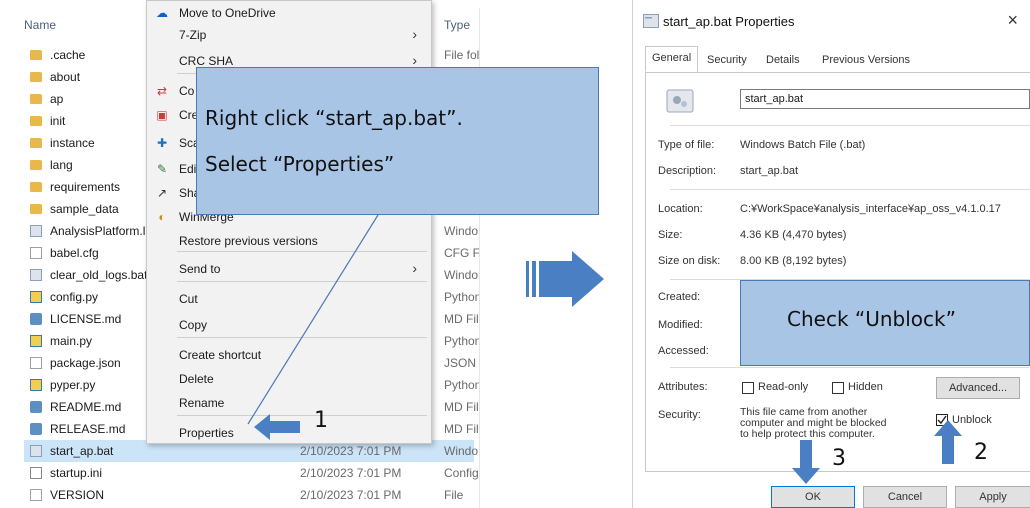 This screenshot has width=1030, height=508. I want to click on dialog-title: start_ap.bat Properties, so click(729, 21).